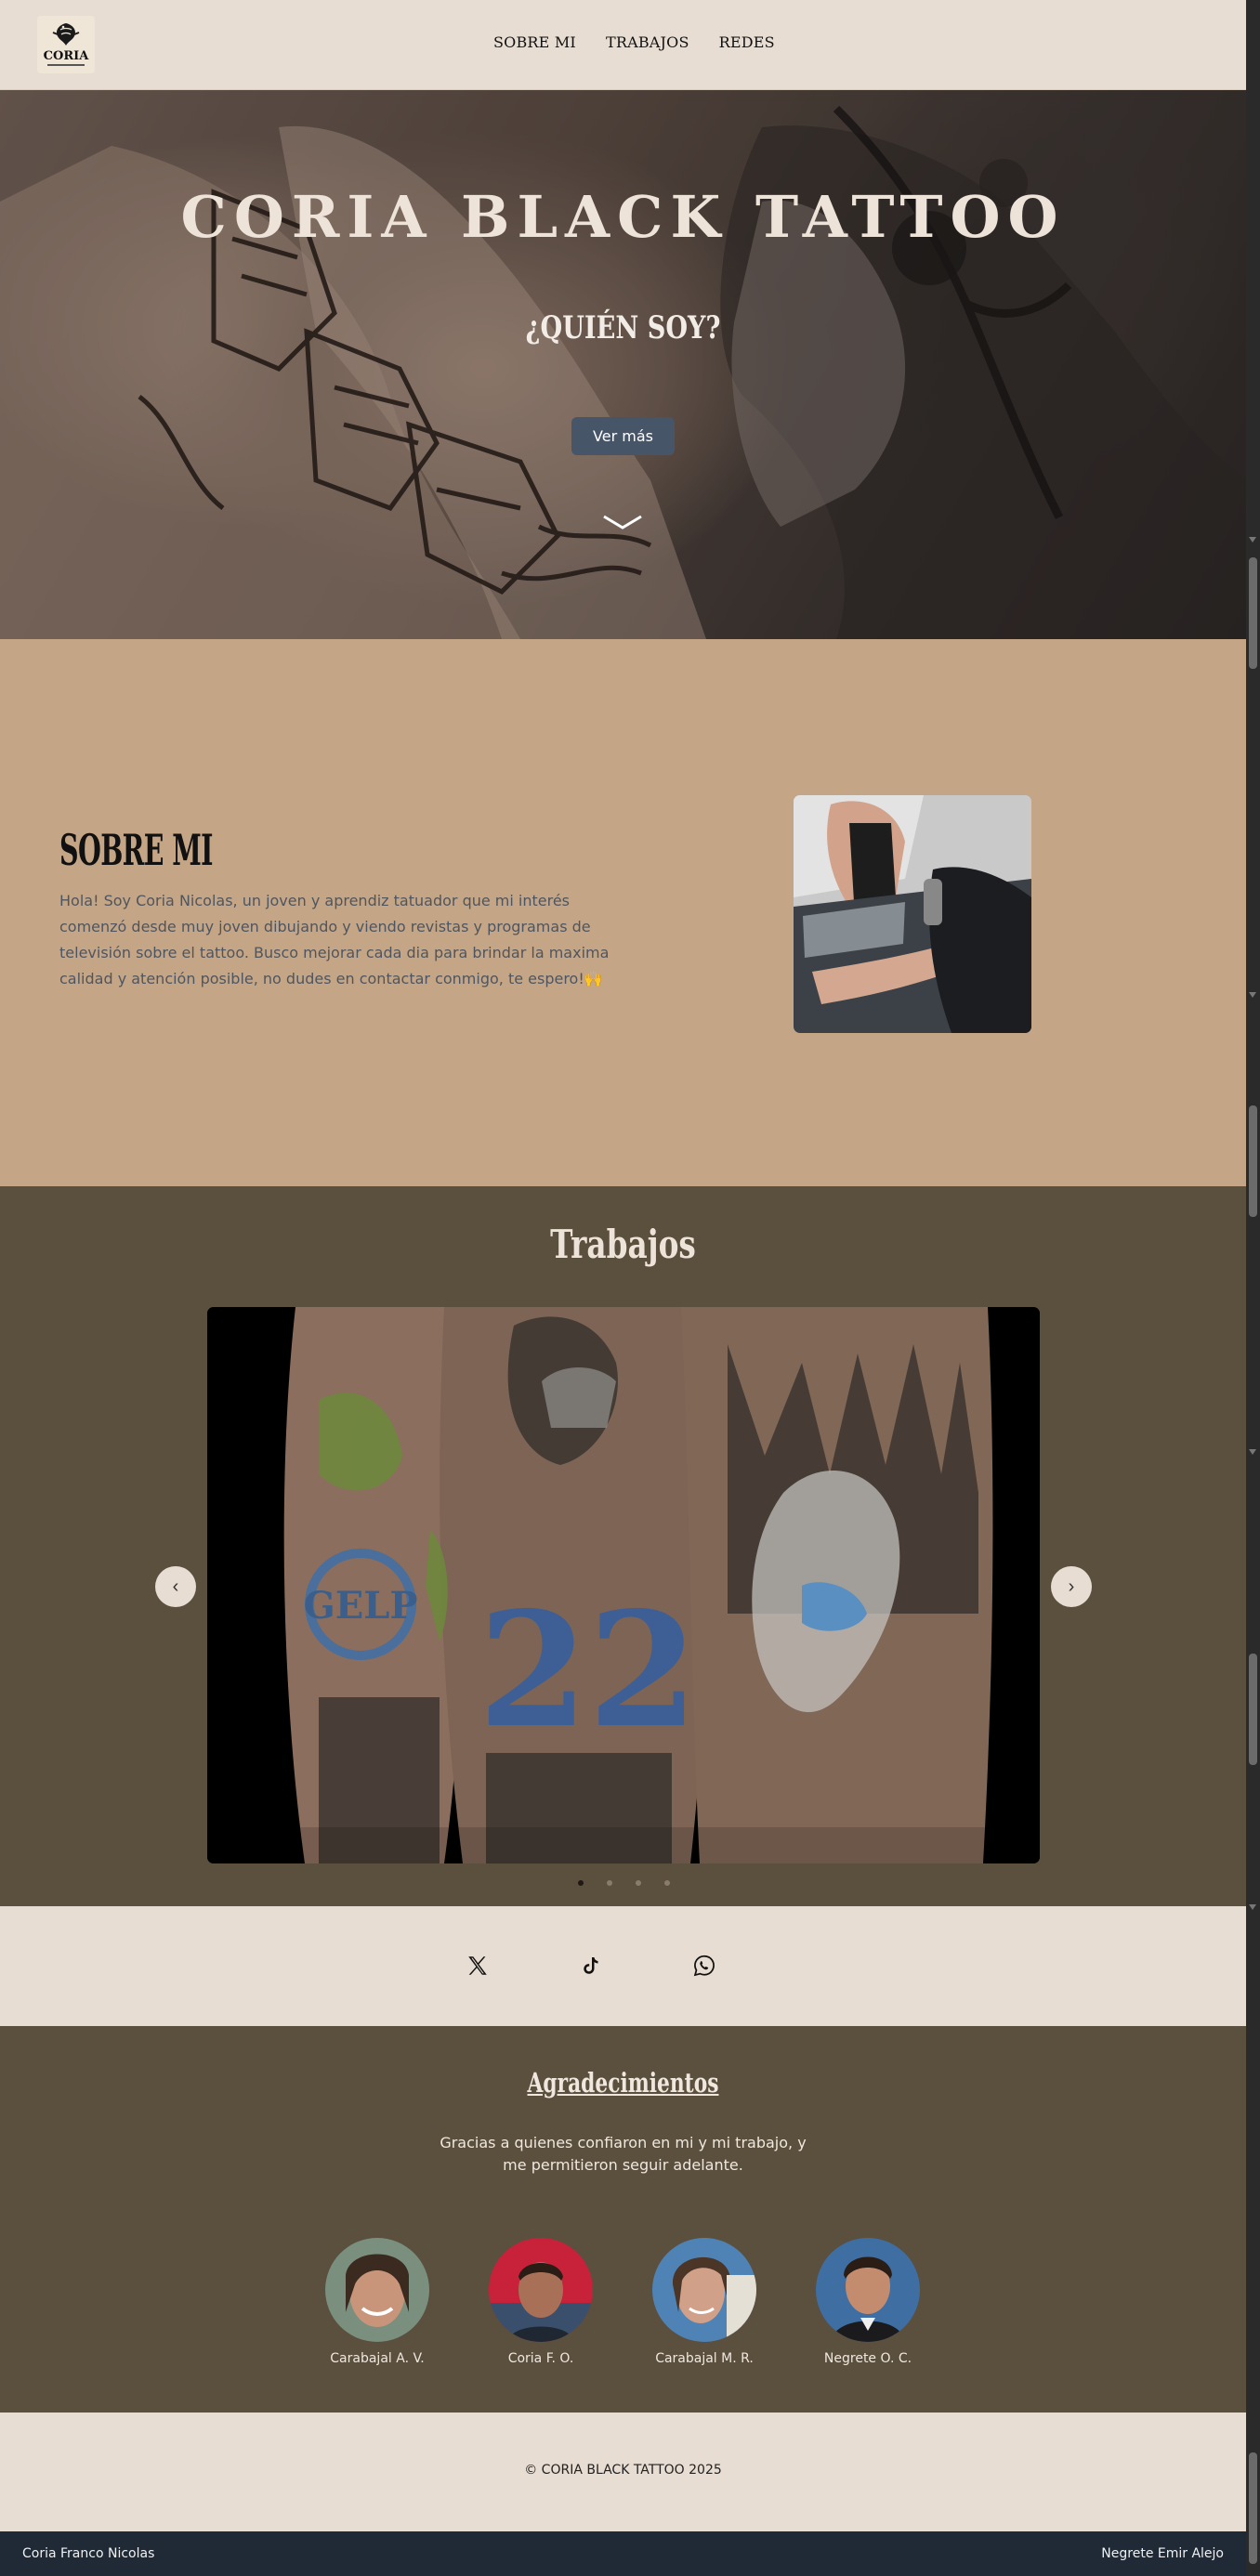 The image size is (1260, 2576). What do you see at coordinates (623, 436) in the screenshot?
I see `ver-mas-button: Ver más` at bounding box center [623, 436].